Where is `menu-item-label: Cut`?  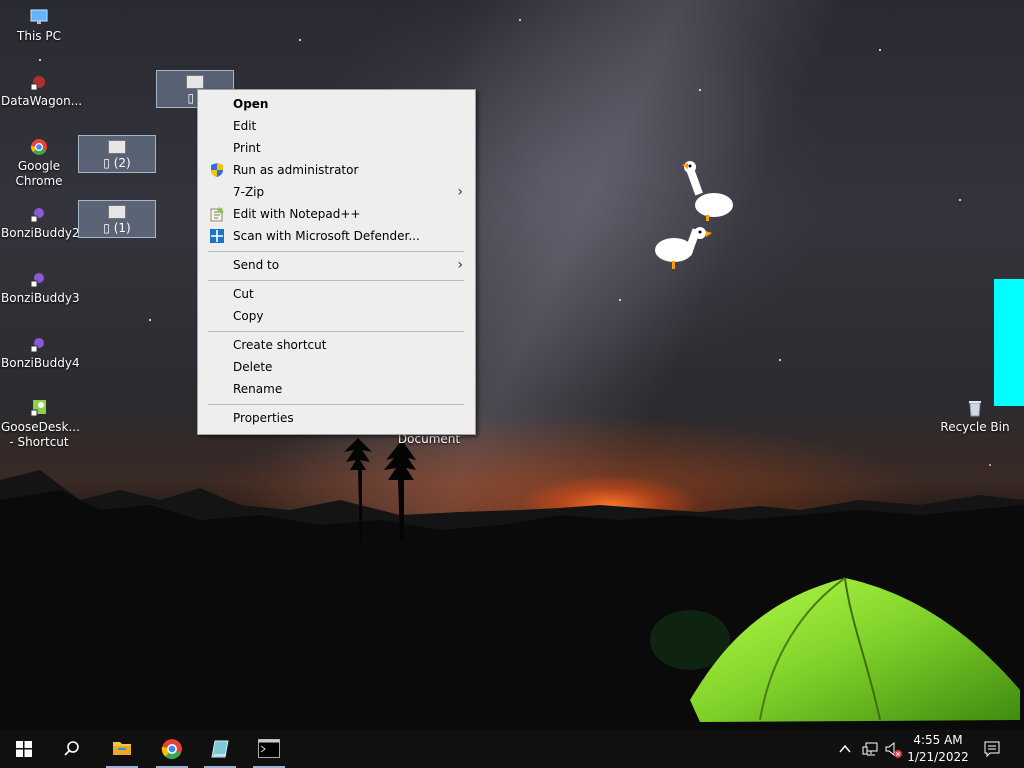
menu-item-label: Cut is located at coordinates (243, 294).